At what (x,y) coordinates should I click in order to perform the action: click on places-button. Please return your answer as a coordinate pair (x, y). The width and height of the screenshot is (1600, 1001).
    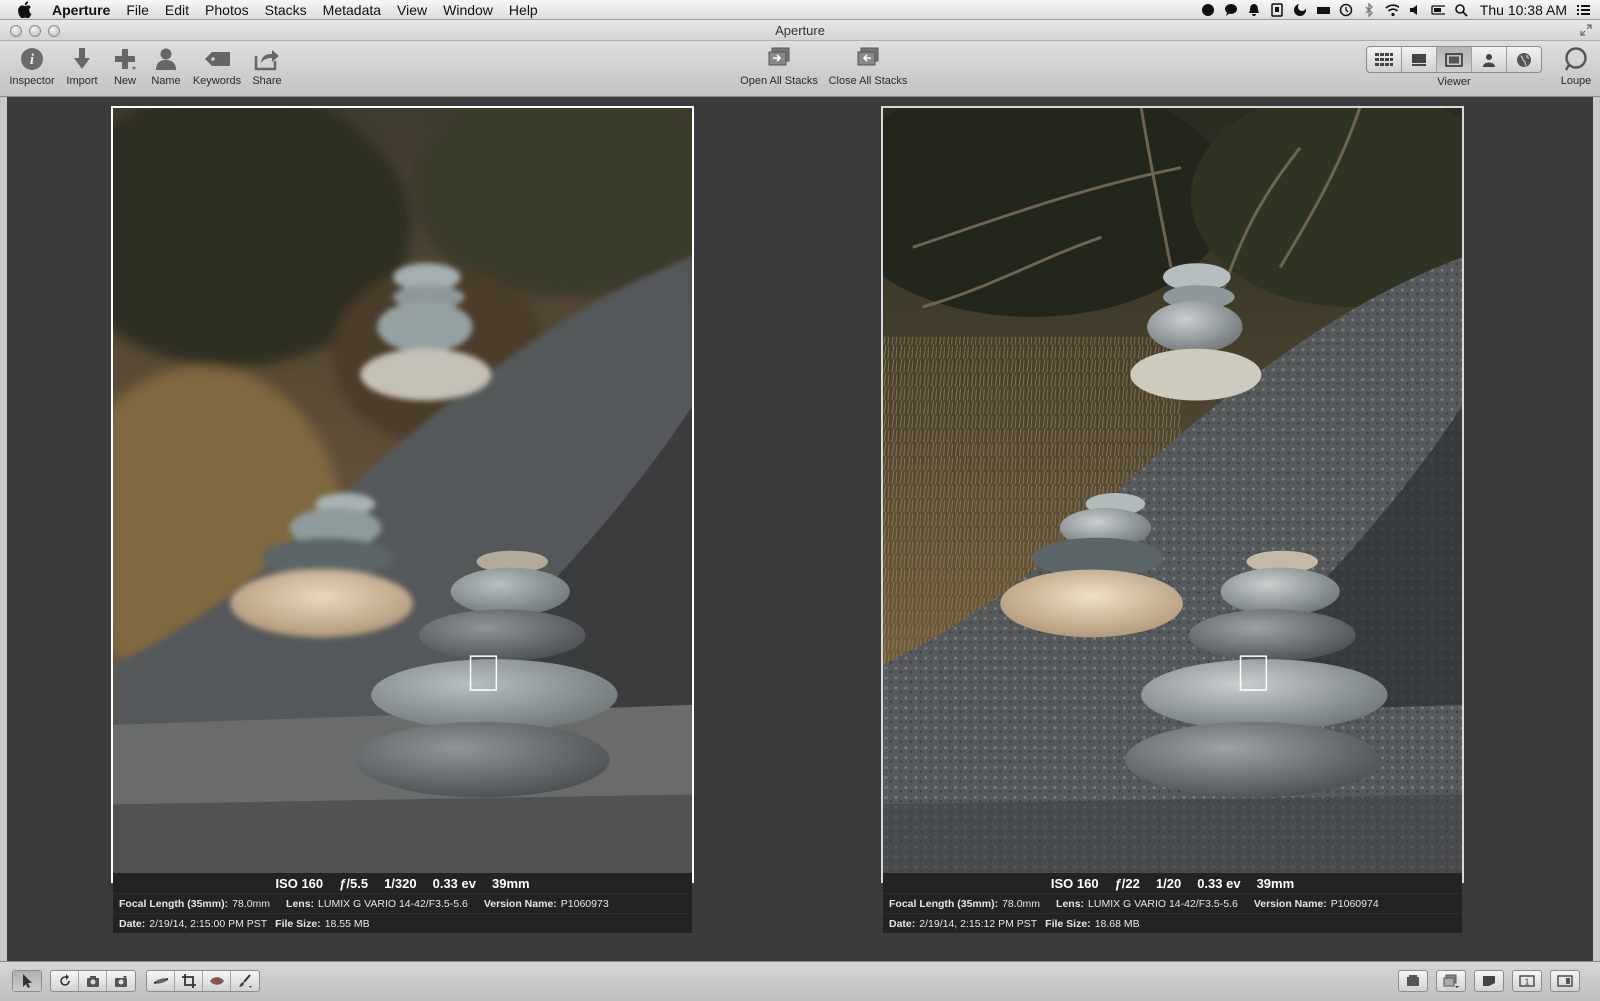
    Looking at the image, I should click on (1524, 59).